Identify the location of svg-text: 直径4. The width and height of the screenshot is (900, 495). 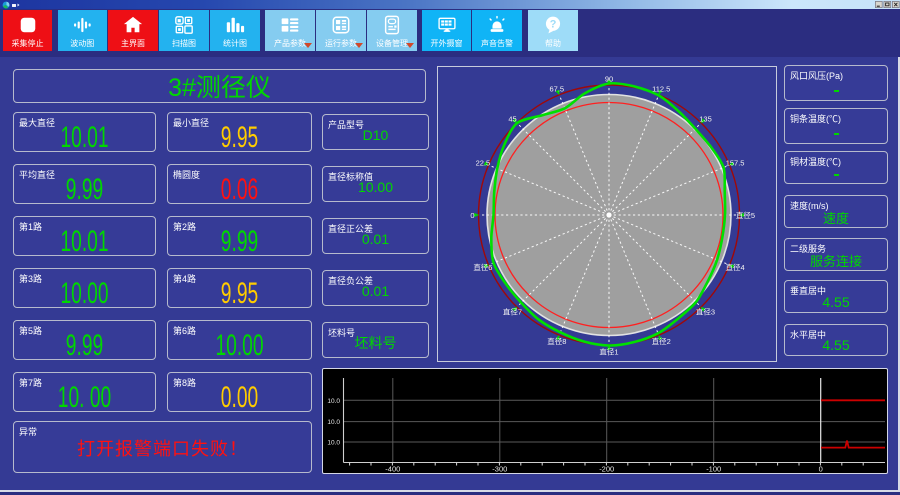
(735, 267).